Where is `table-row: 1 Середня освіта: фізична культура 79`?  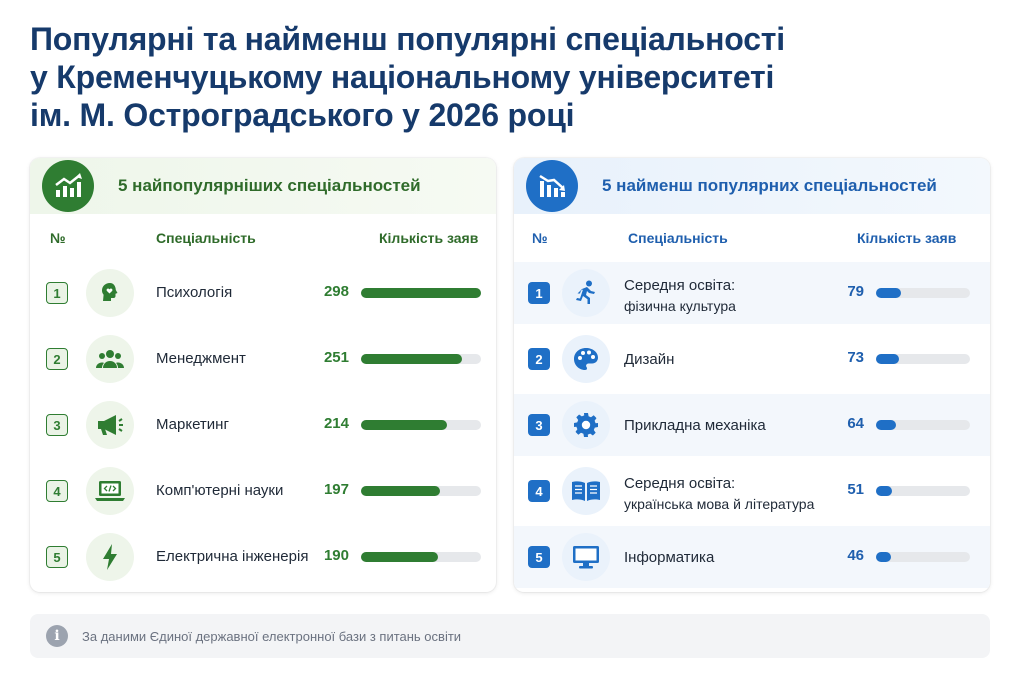 table-row: 1 Середня освіта: фізична культура 79 is located at coordinates (752, 293).